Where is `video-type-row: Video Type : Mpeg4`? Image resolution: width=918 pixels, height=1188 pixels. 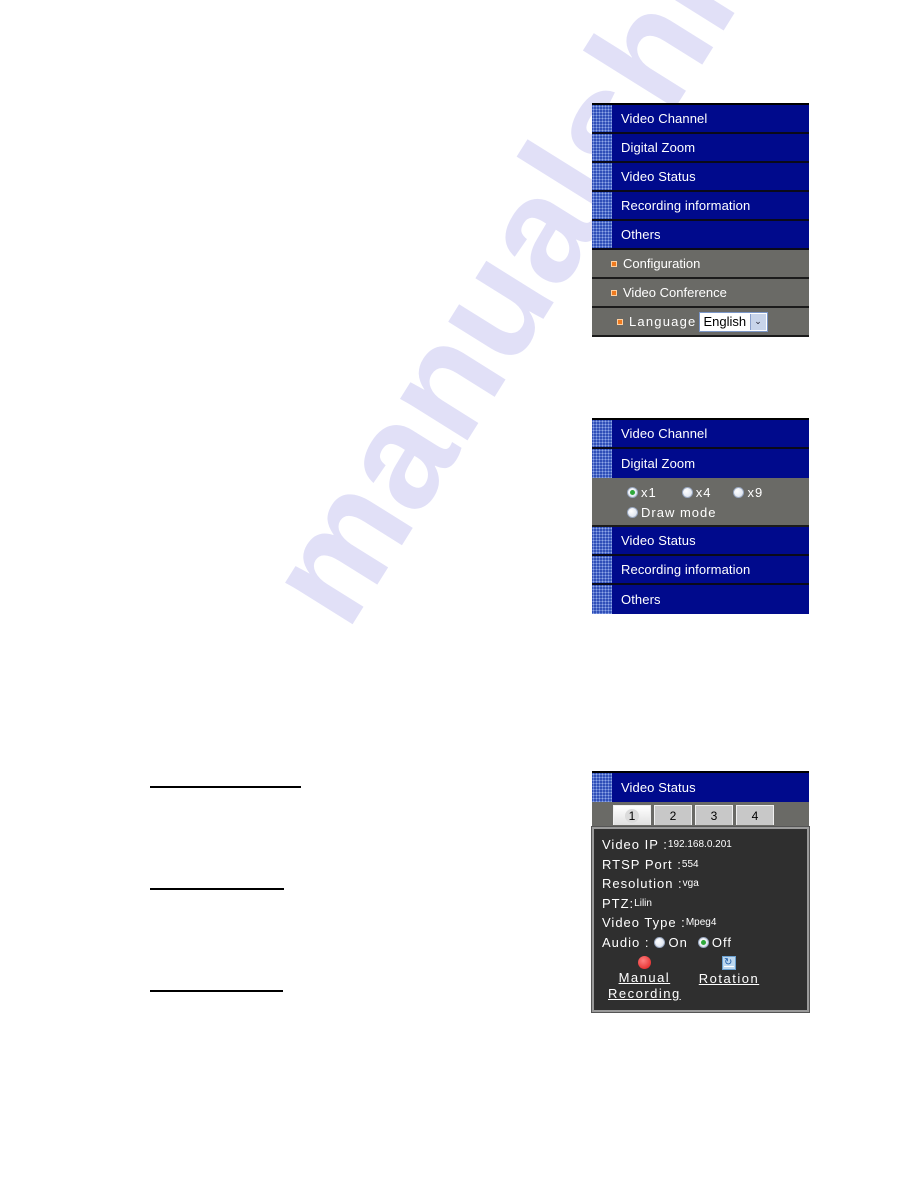 video-type-row: Video Type : Mpeg4 is located at coordinates (659, 923).